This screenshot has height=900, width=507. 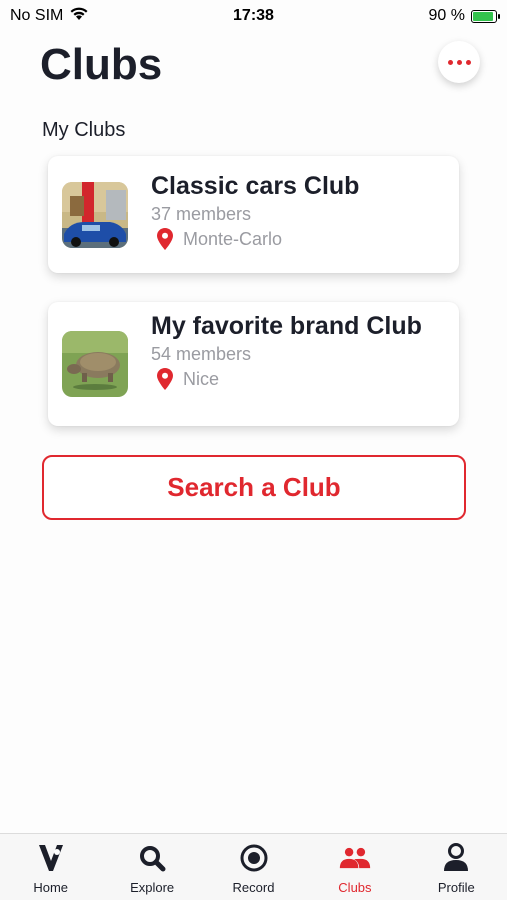 I want to click on tab-profile: Profile, so click(x=456, y=867).